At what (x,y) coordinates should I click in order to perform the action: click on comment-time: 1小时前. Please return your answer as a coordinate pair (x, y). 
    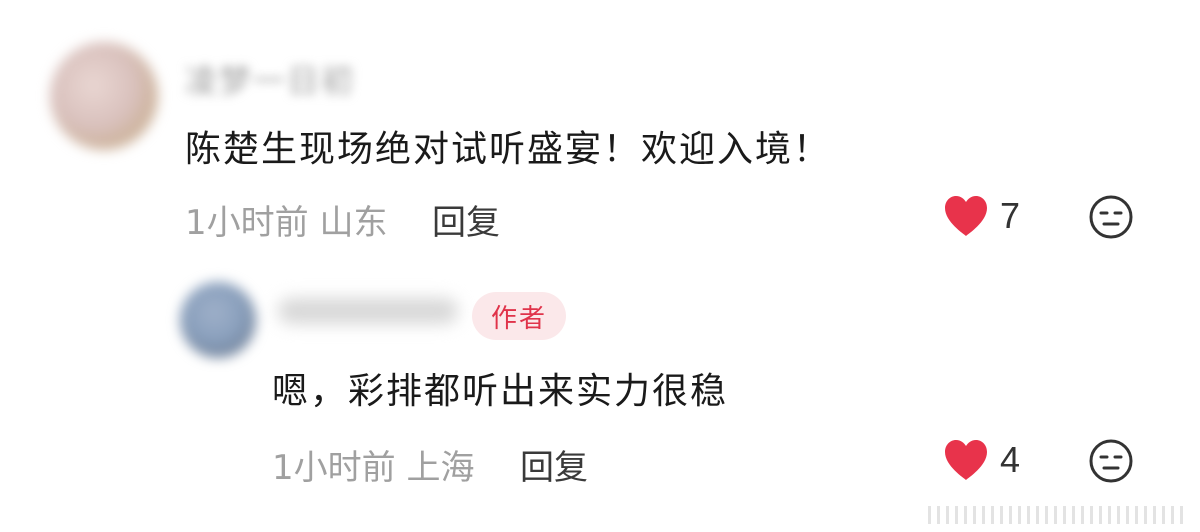
    Looking at the image, I should click on (247, 223).